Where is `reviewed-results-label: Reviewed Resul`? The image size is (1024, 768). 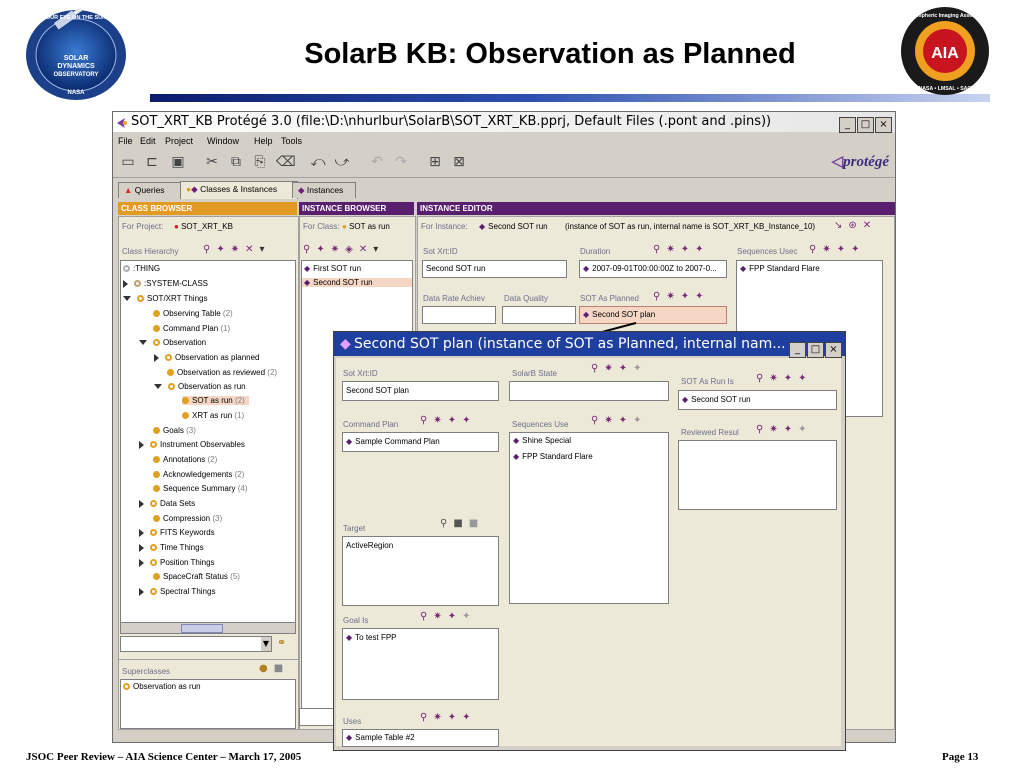
reviewed-results-label: Reviewed Resul is located at coordinates (710, 432).